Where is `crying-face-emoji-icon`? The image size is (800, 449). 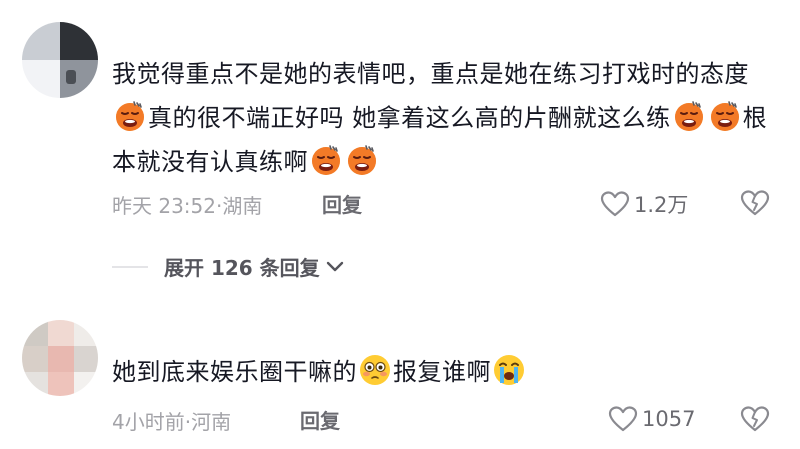
crying-face-emoji-icon is located at coordinates (509, 370).